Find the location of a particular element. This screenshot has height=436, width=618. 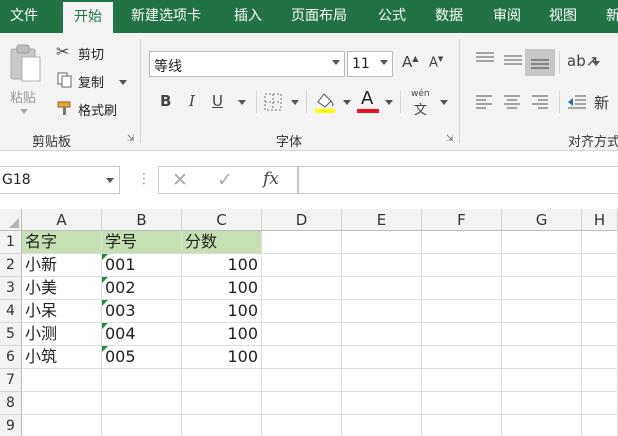

row-header-5: 5 is located at coordinates (11, 334).